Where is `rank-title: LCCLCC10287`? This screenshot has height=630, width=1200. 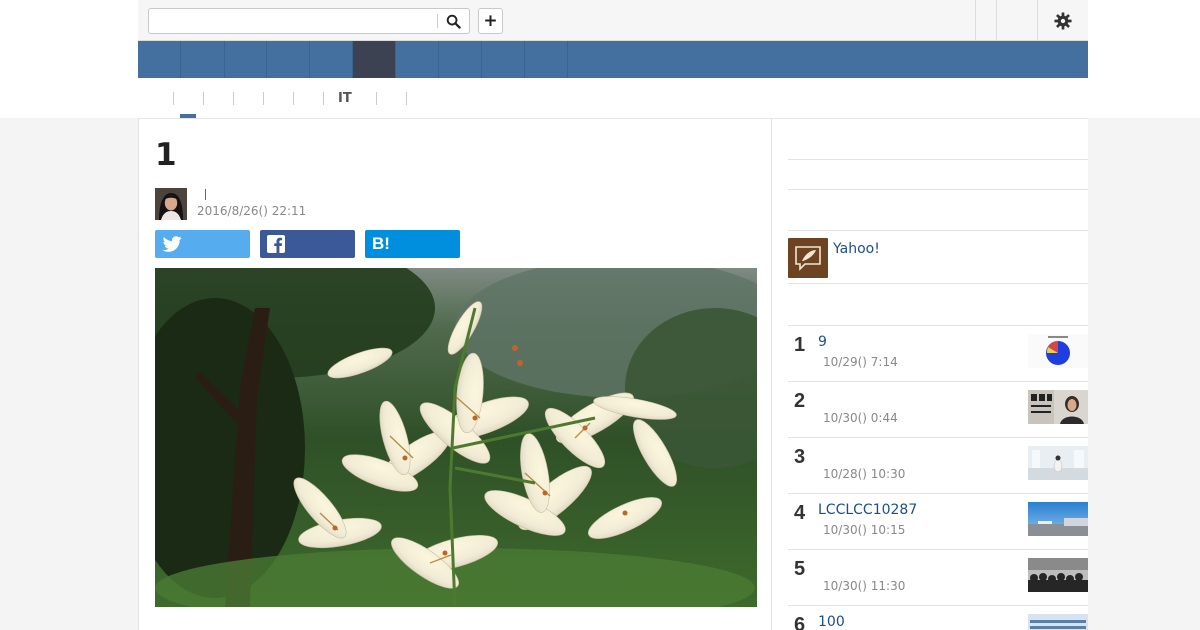 rank-title: LCCLCC10287 is located at coordinates (867, 510).